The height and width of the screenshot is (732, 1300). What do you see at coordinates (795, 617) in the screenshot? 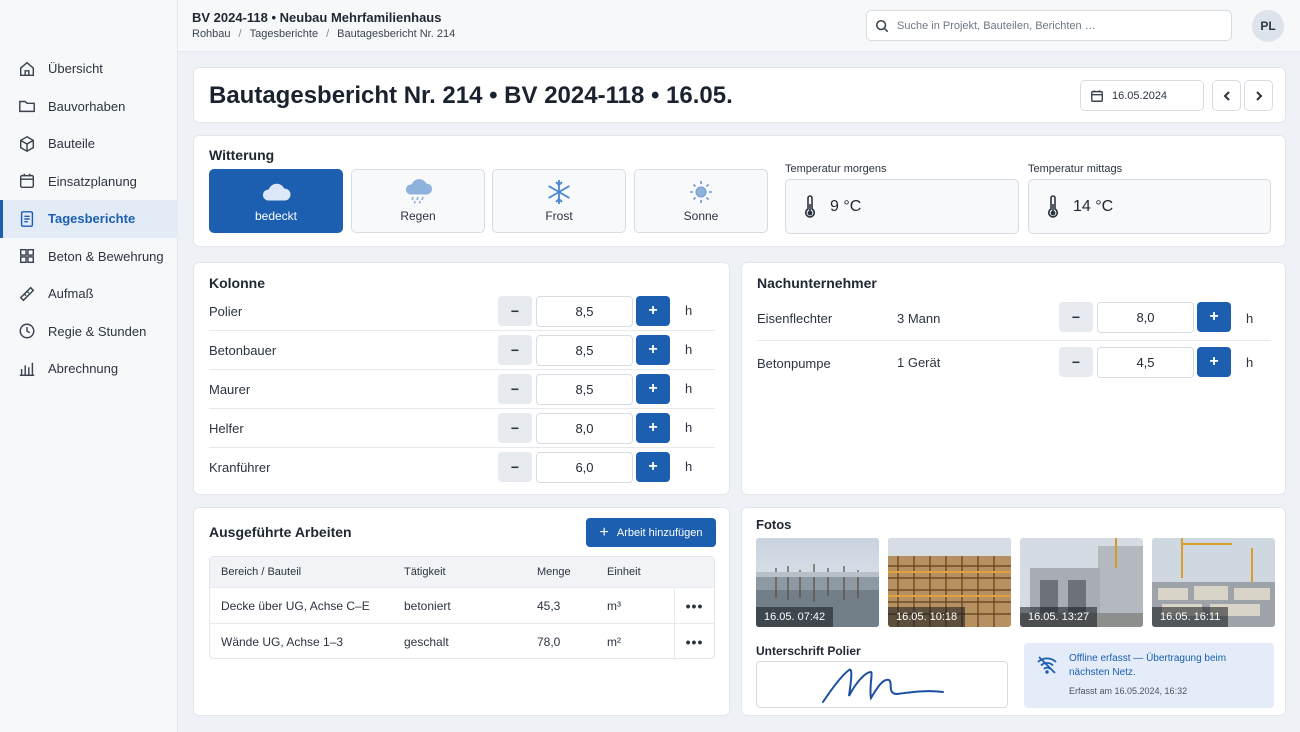
I see `photo-timestamp: 16.05. 07:42` at bounding box center [795, 617].